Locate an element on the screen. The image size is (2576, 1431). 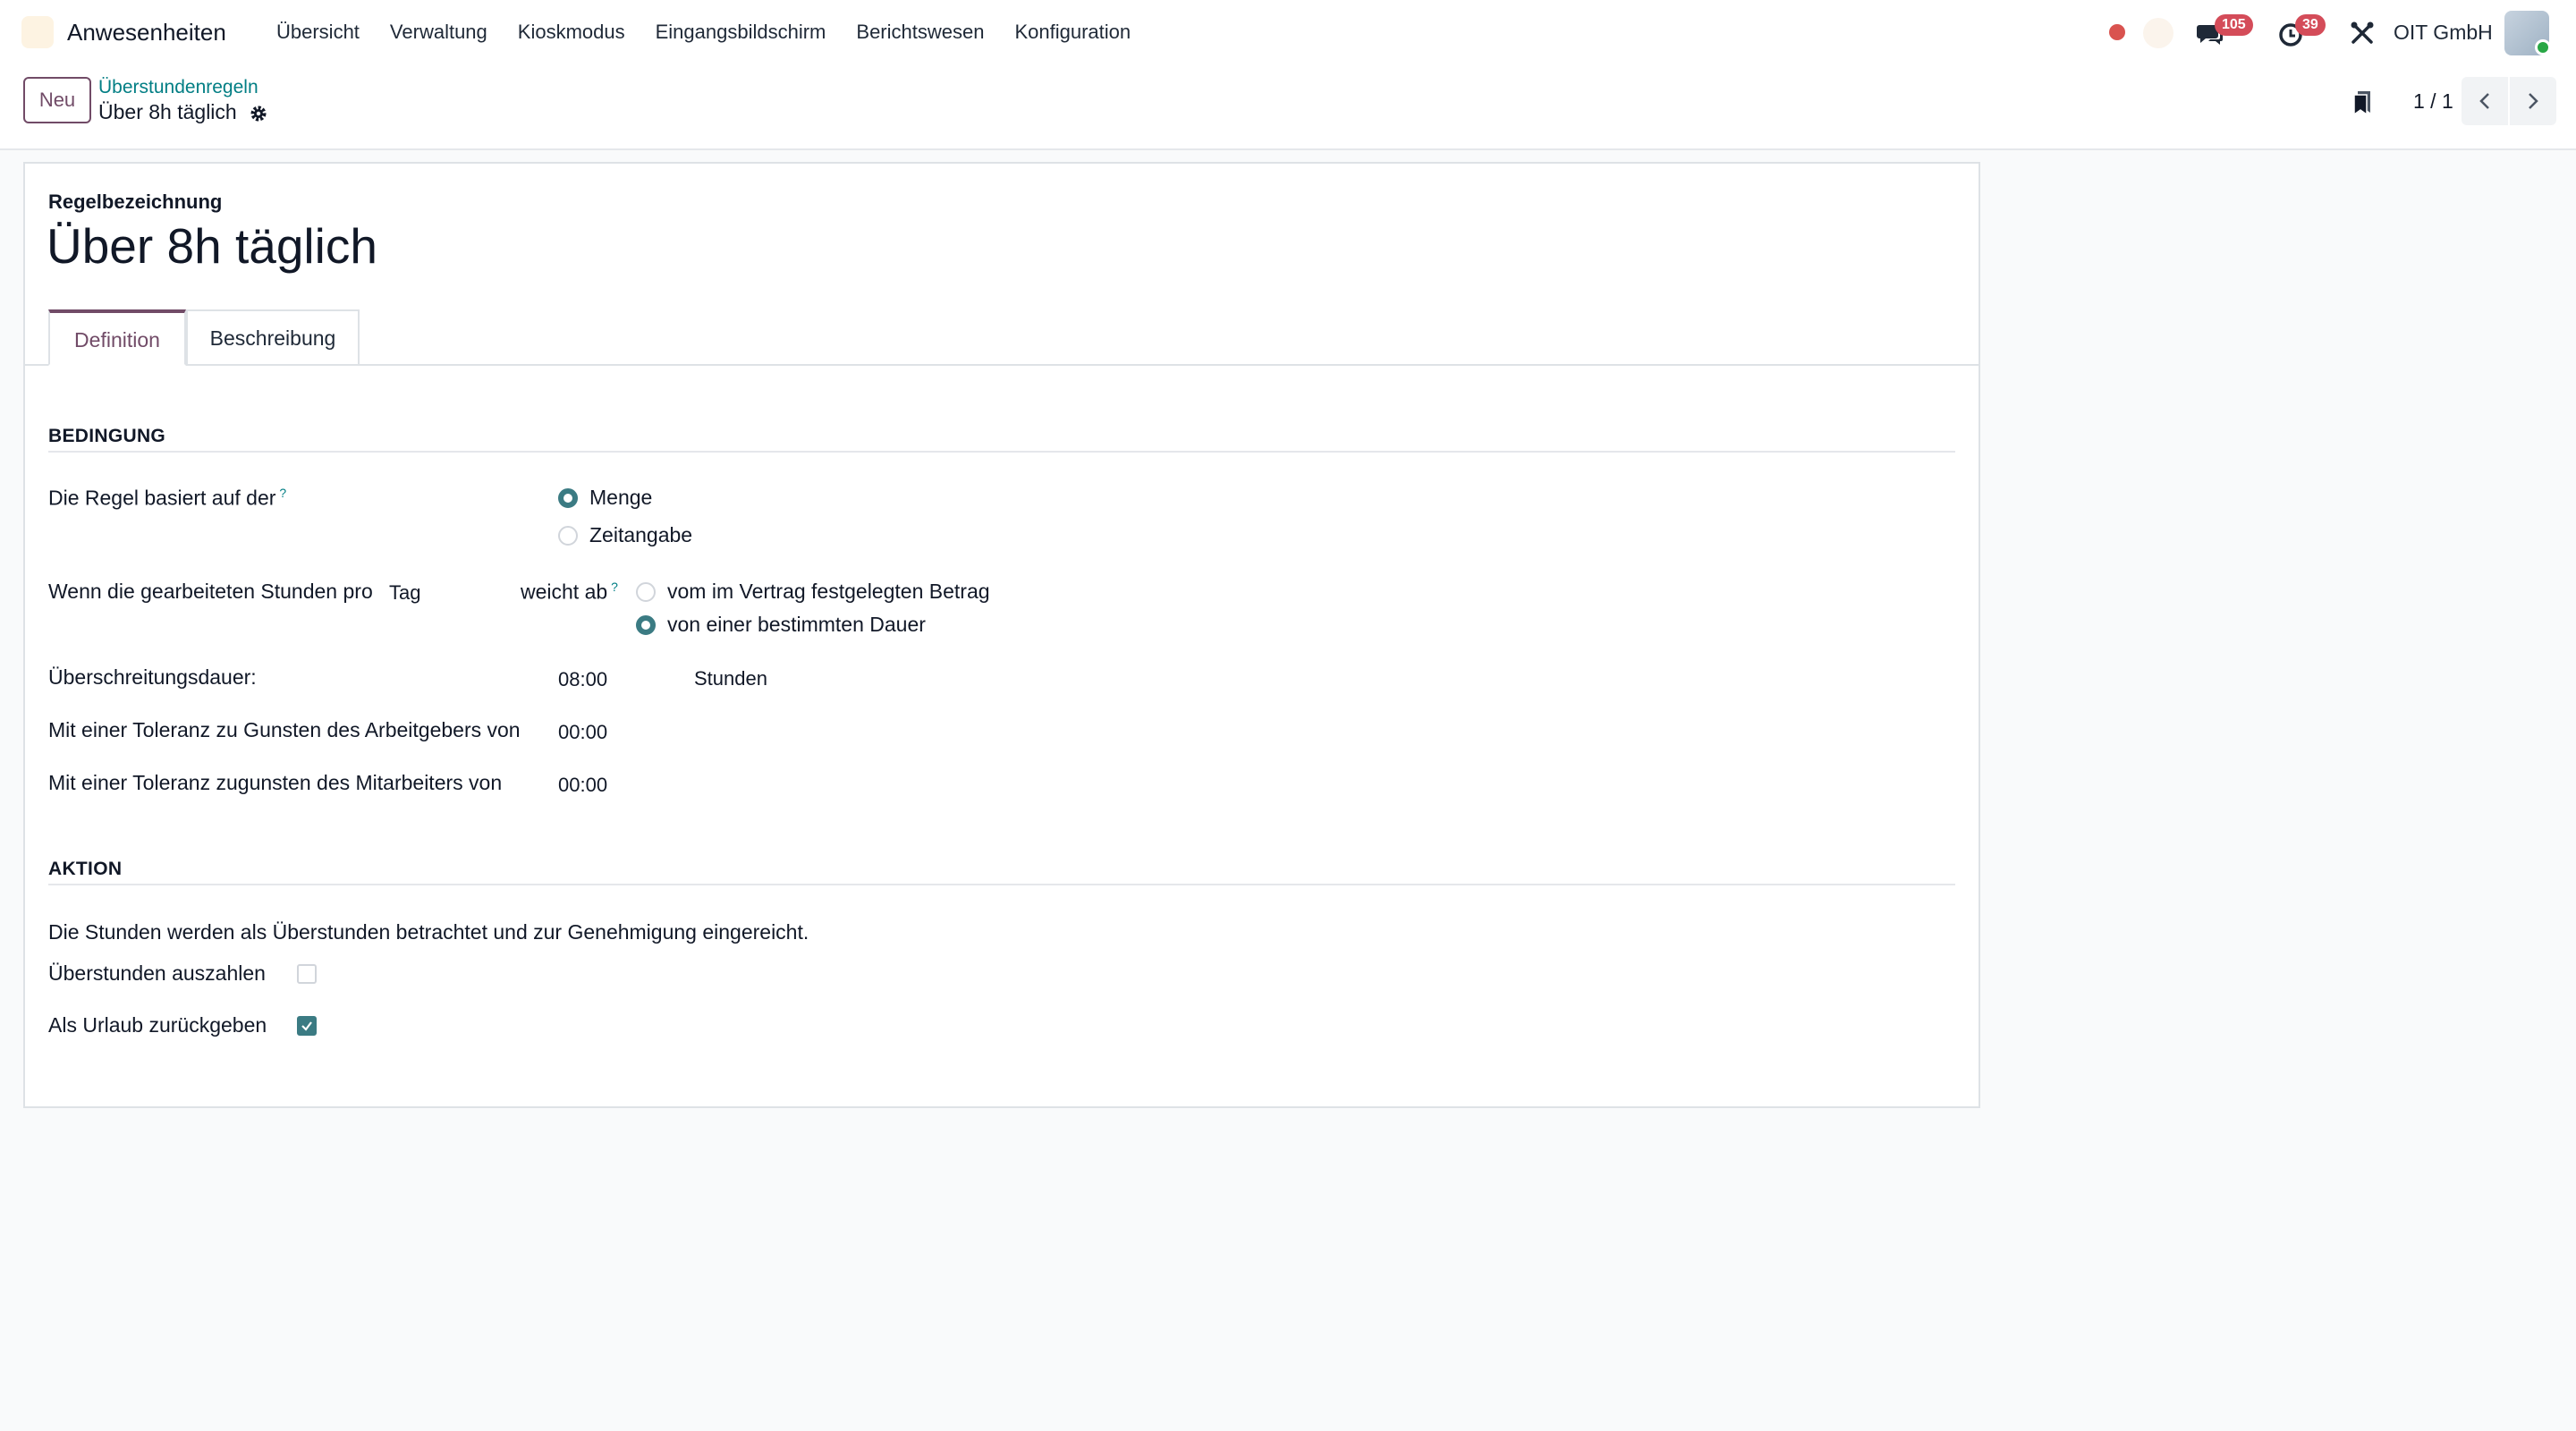
checkmark-icon is located at coordinates (306, 1026).